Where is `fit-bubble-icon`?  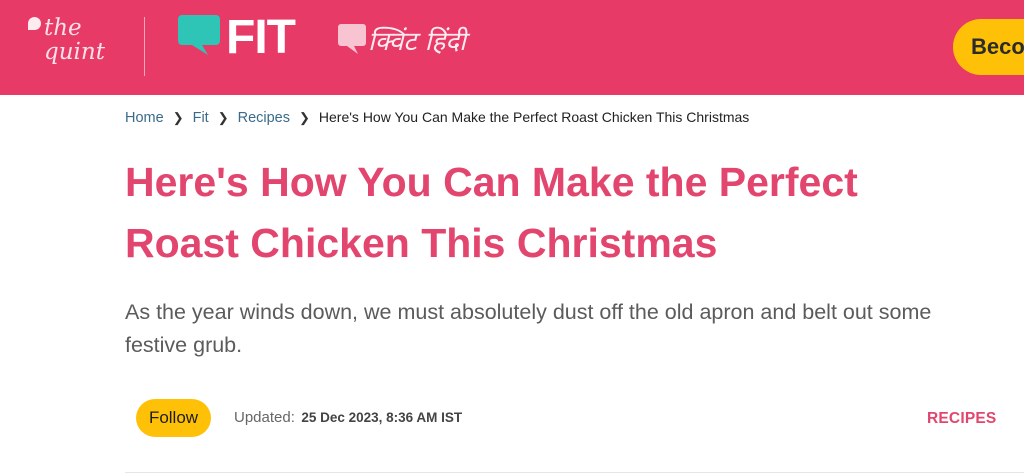
fit-bubble-icon is located at coordinates (199, 35).